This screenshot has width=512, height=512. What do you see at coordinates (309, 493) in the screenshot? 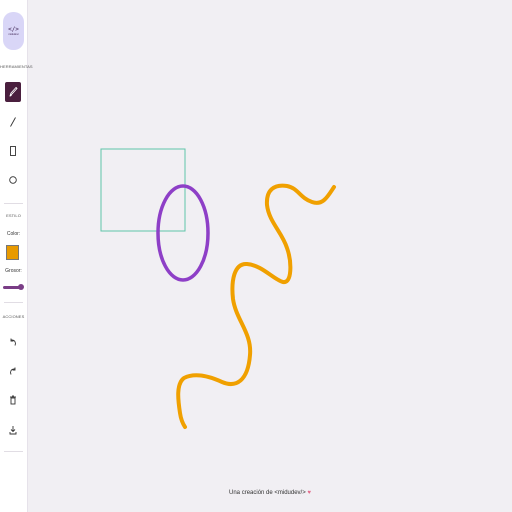
I see `heart-icon: ♥` at bounding box center [309, 493].